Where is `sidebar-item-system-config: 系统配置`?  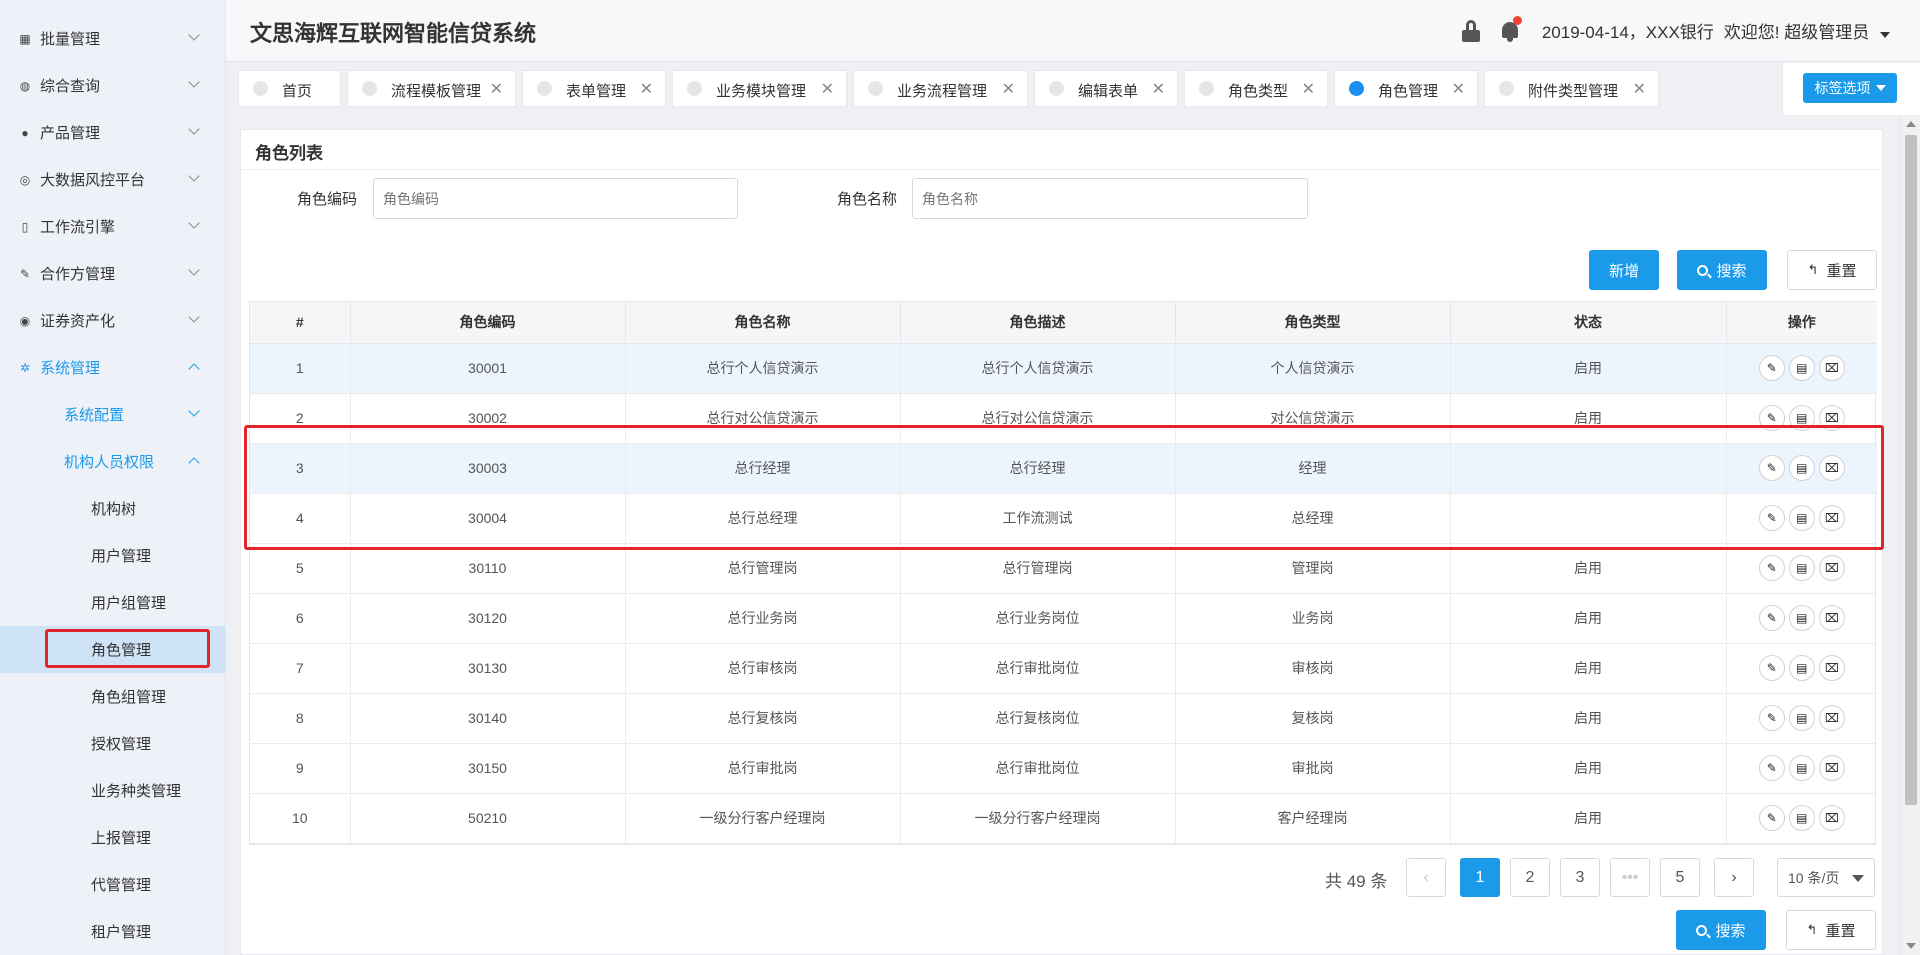 sidebar-item-system-config: 系统配置 is located at coordinates (112, 414).